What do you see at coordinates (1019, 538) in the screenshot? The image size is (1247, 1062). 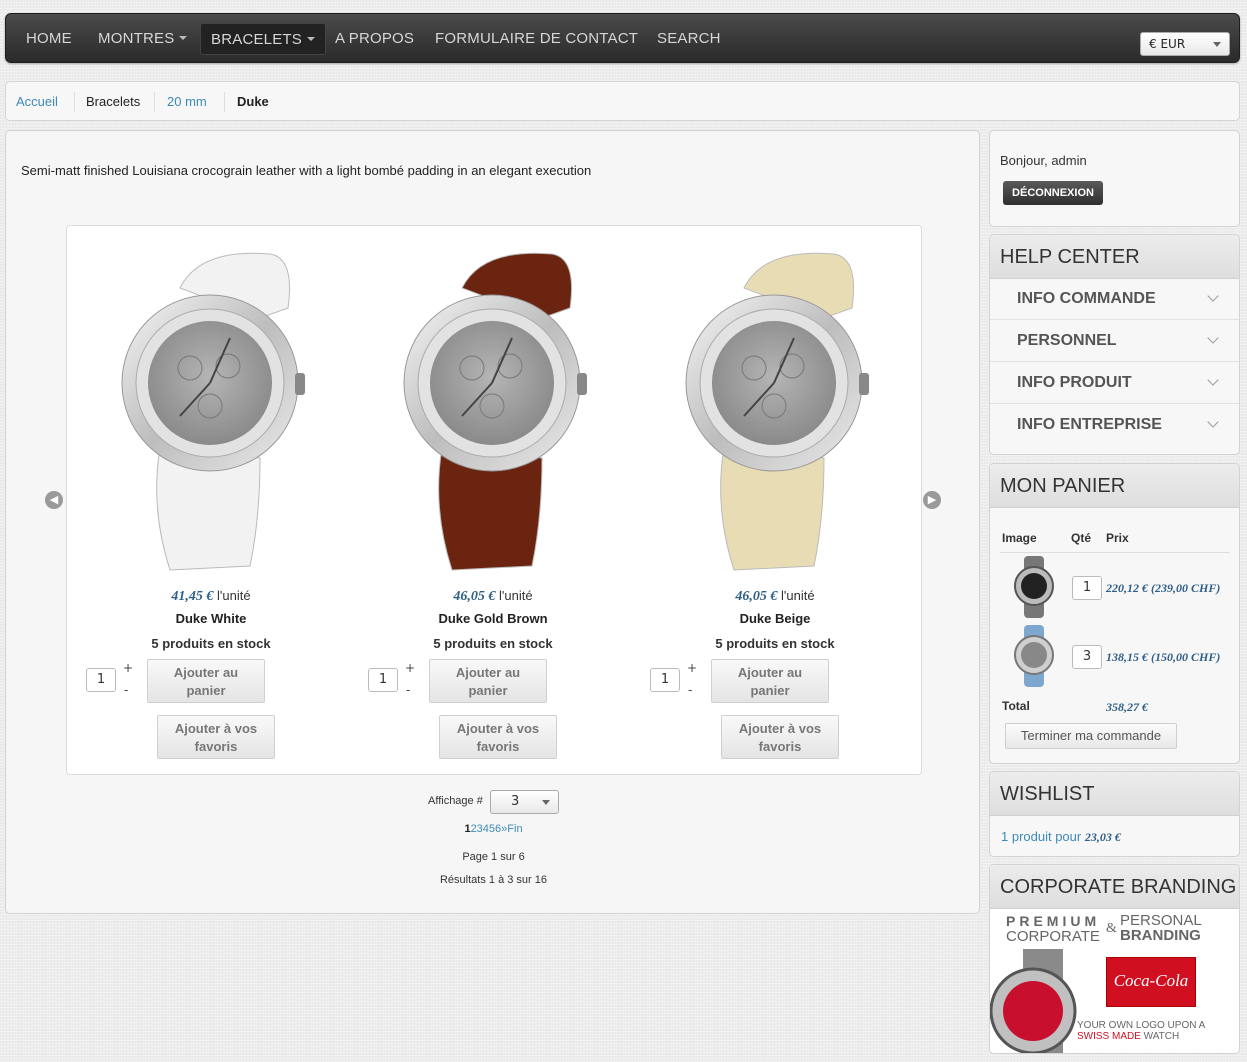 I see `cart-header-image: Image` at bounding box center [1019, 538].